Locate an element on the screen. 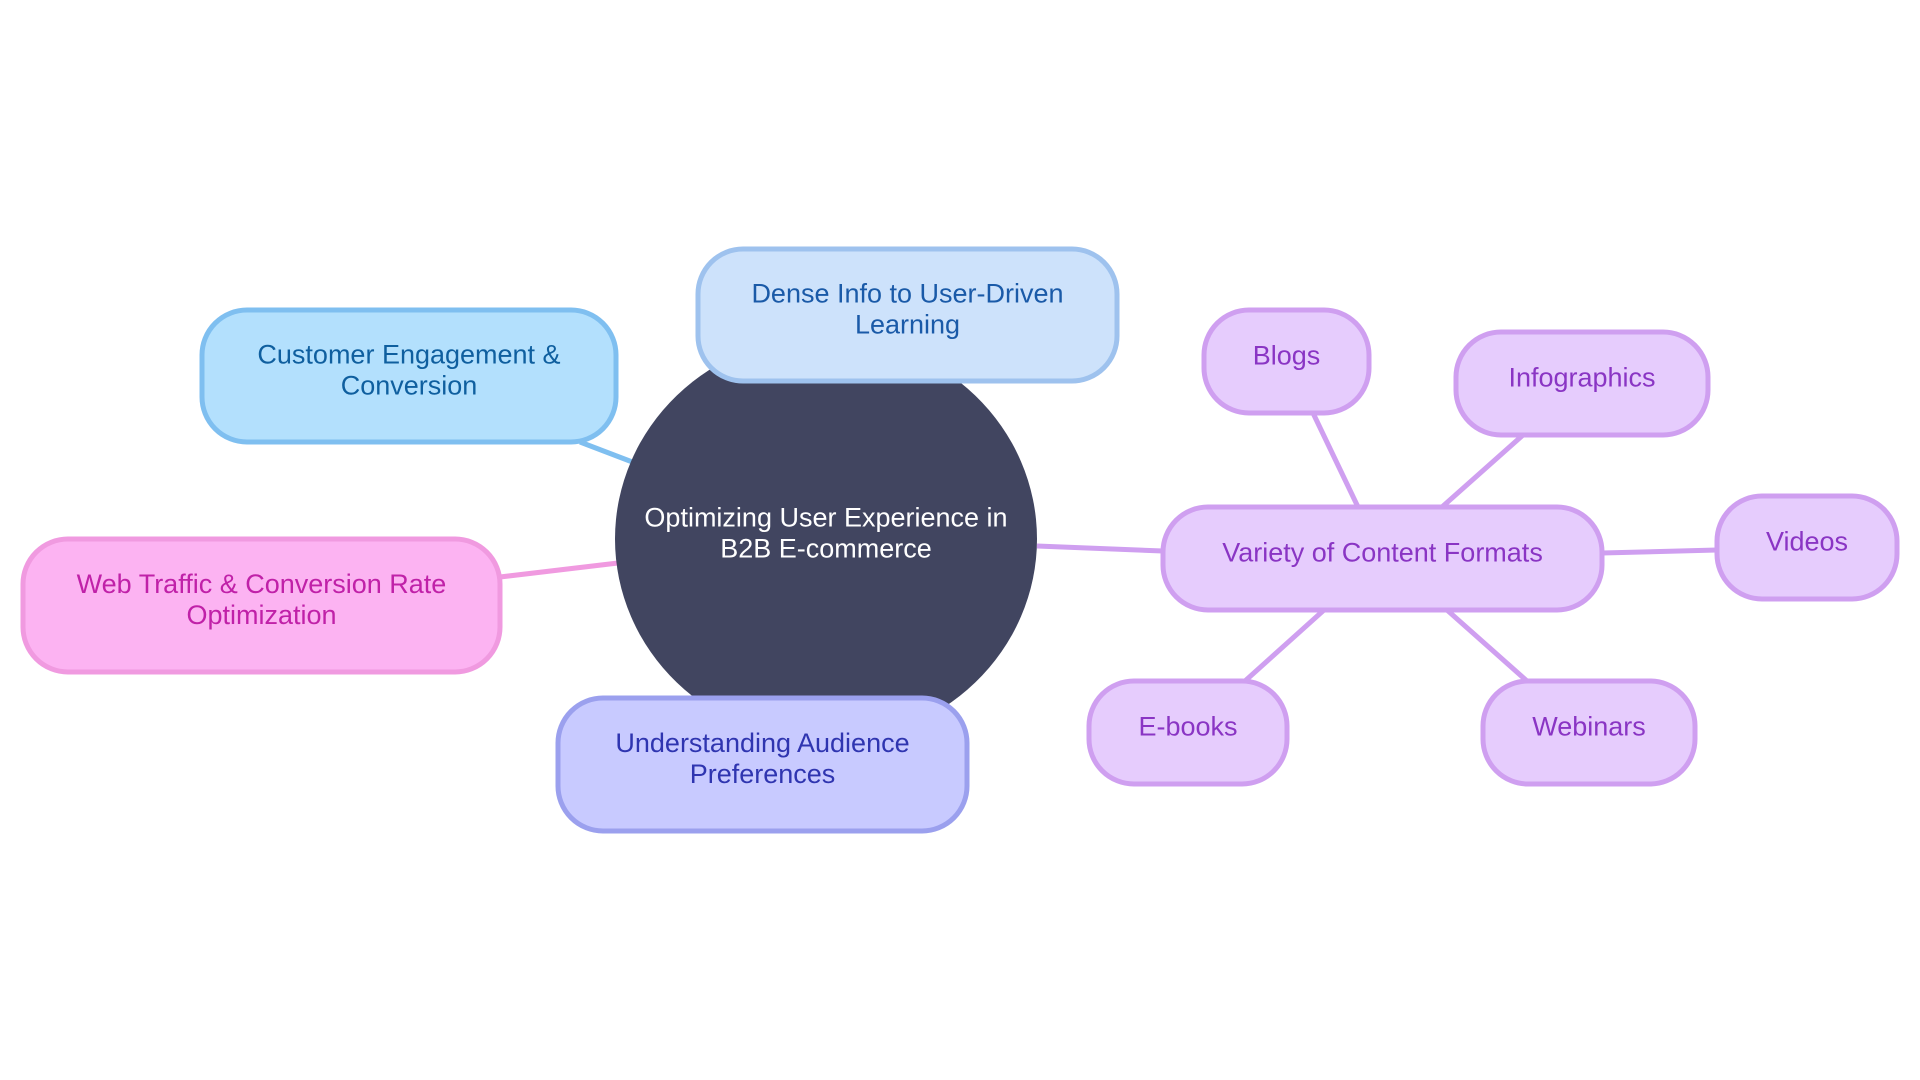  node-infographics: Infographics is located at coordinates (1582, 383).